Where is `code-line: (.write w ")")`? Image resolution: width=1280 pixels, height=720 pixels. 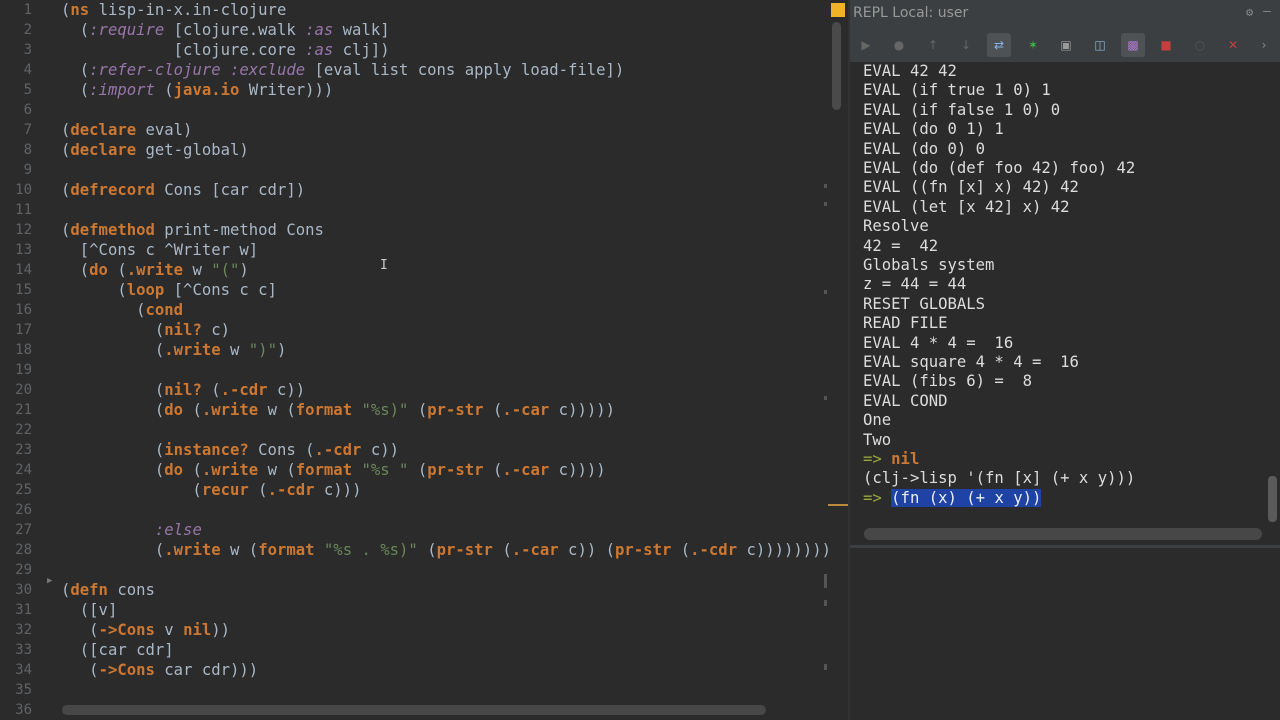 code-line: (.write w ")") is located at coordinates (174, 350).